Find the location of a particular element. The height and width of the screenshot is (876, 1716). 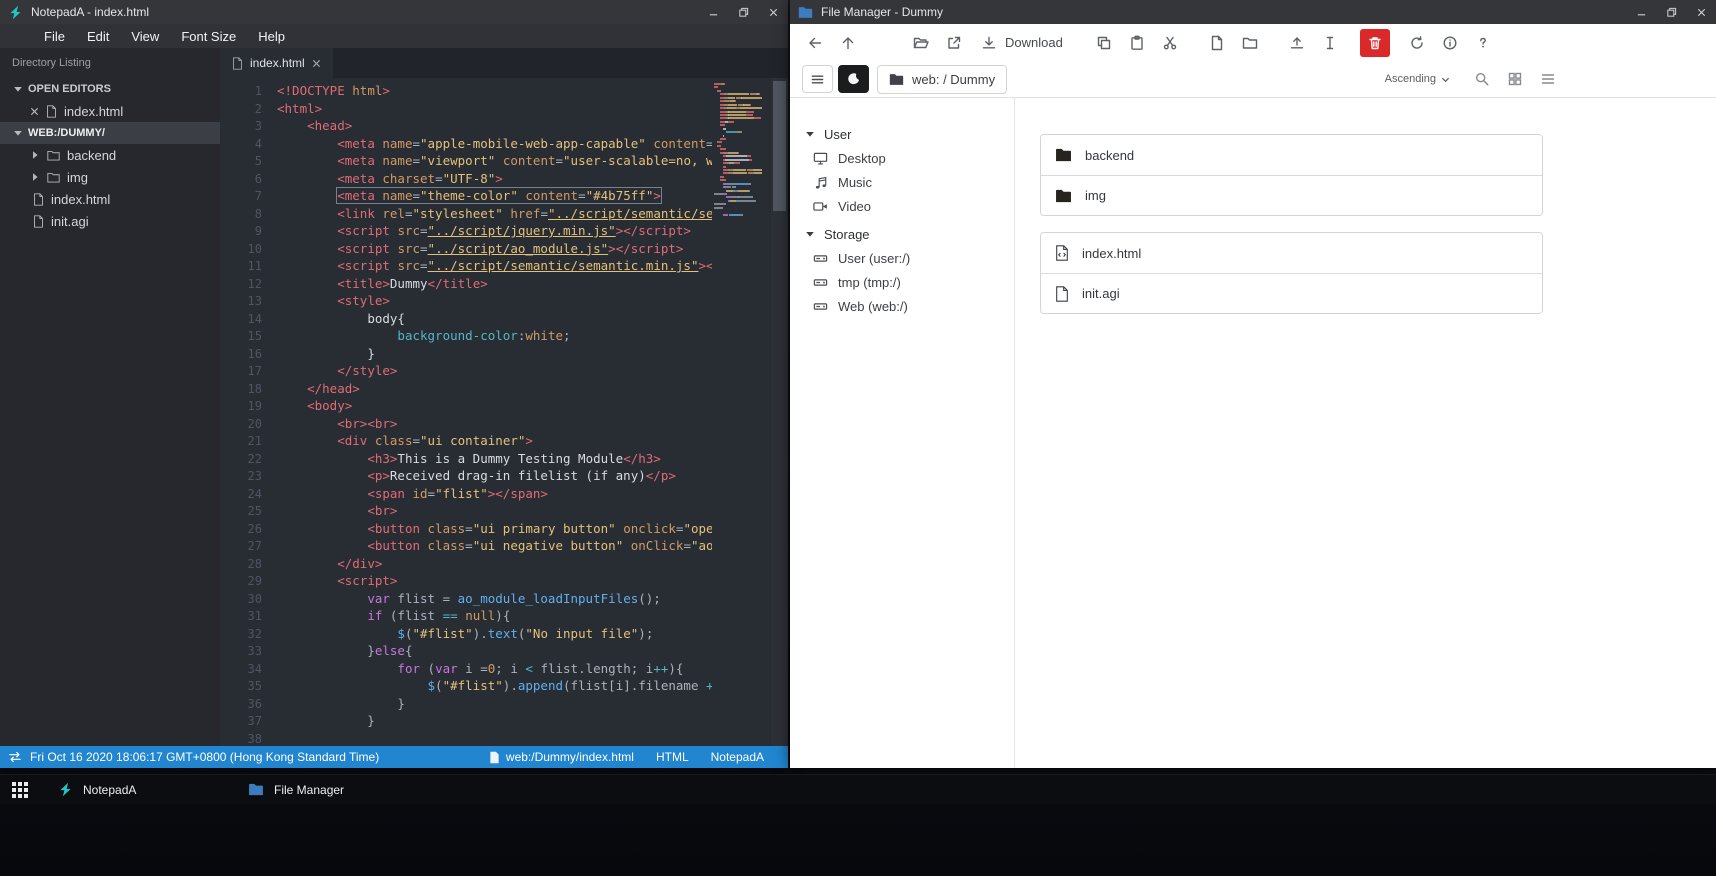

code-line: 28 </div> is located at coordinates (466, 564).